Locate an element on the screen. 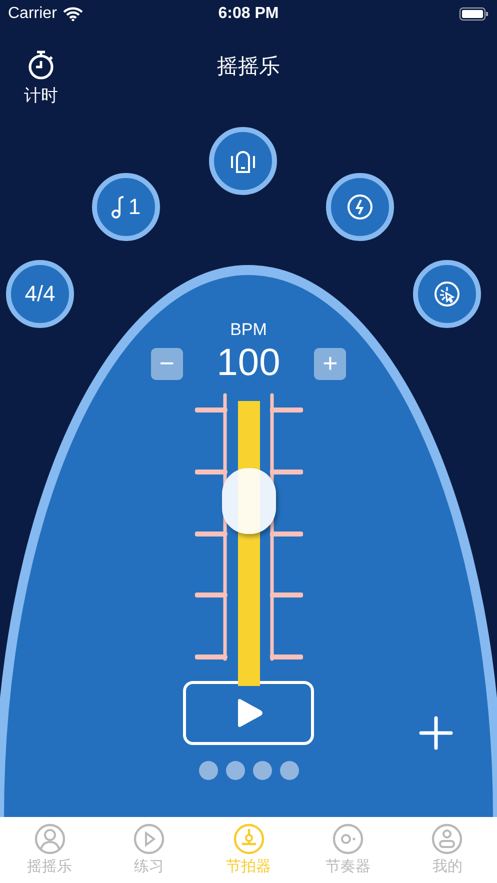 This screenshot has height=883, width=497. page-title: 摇摇乐 is located at coordinates (248, 67).